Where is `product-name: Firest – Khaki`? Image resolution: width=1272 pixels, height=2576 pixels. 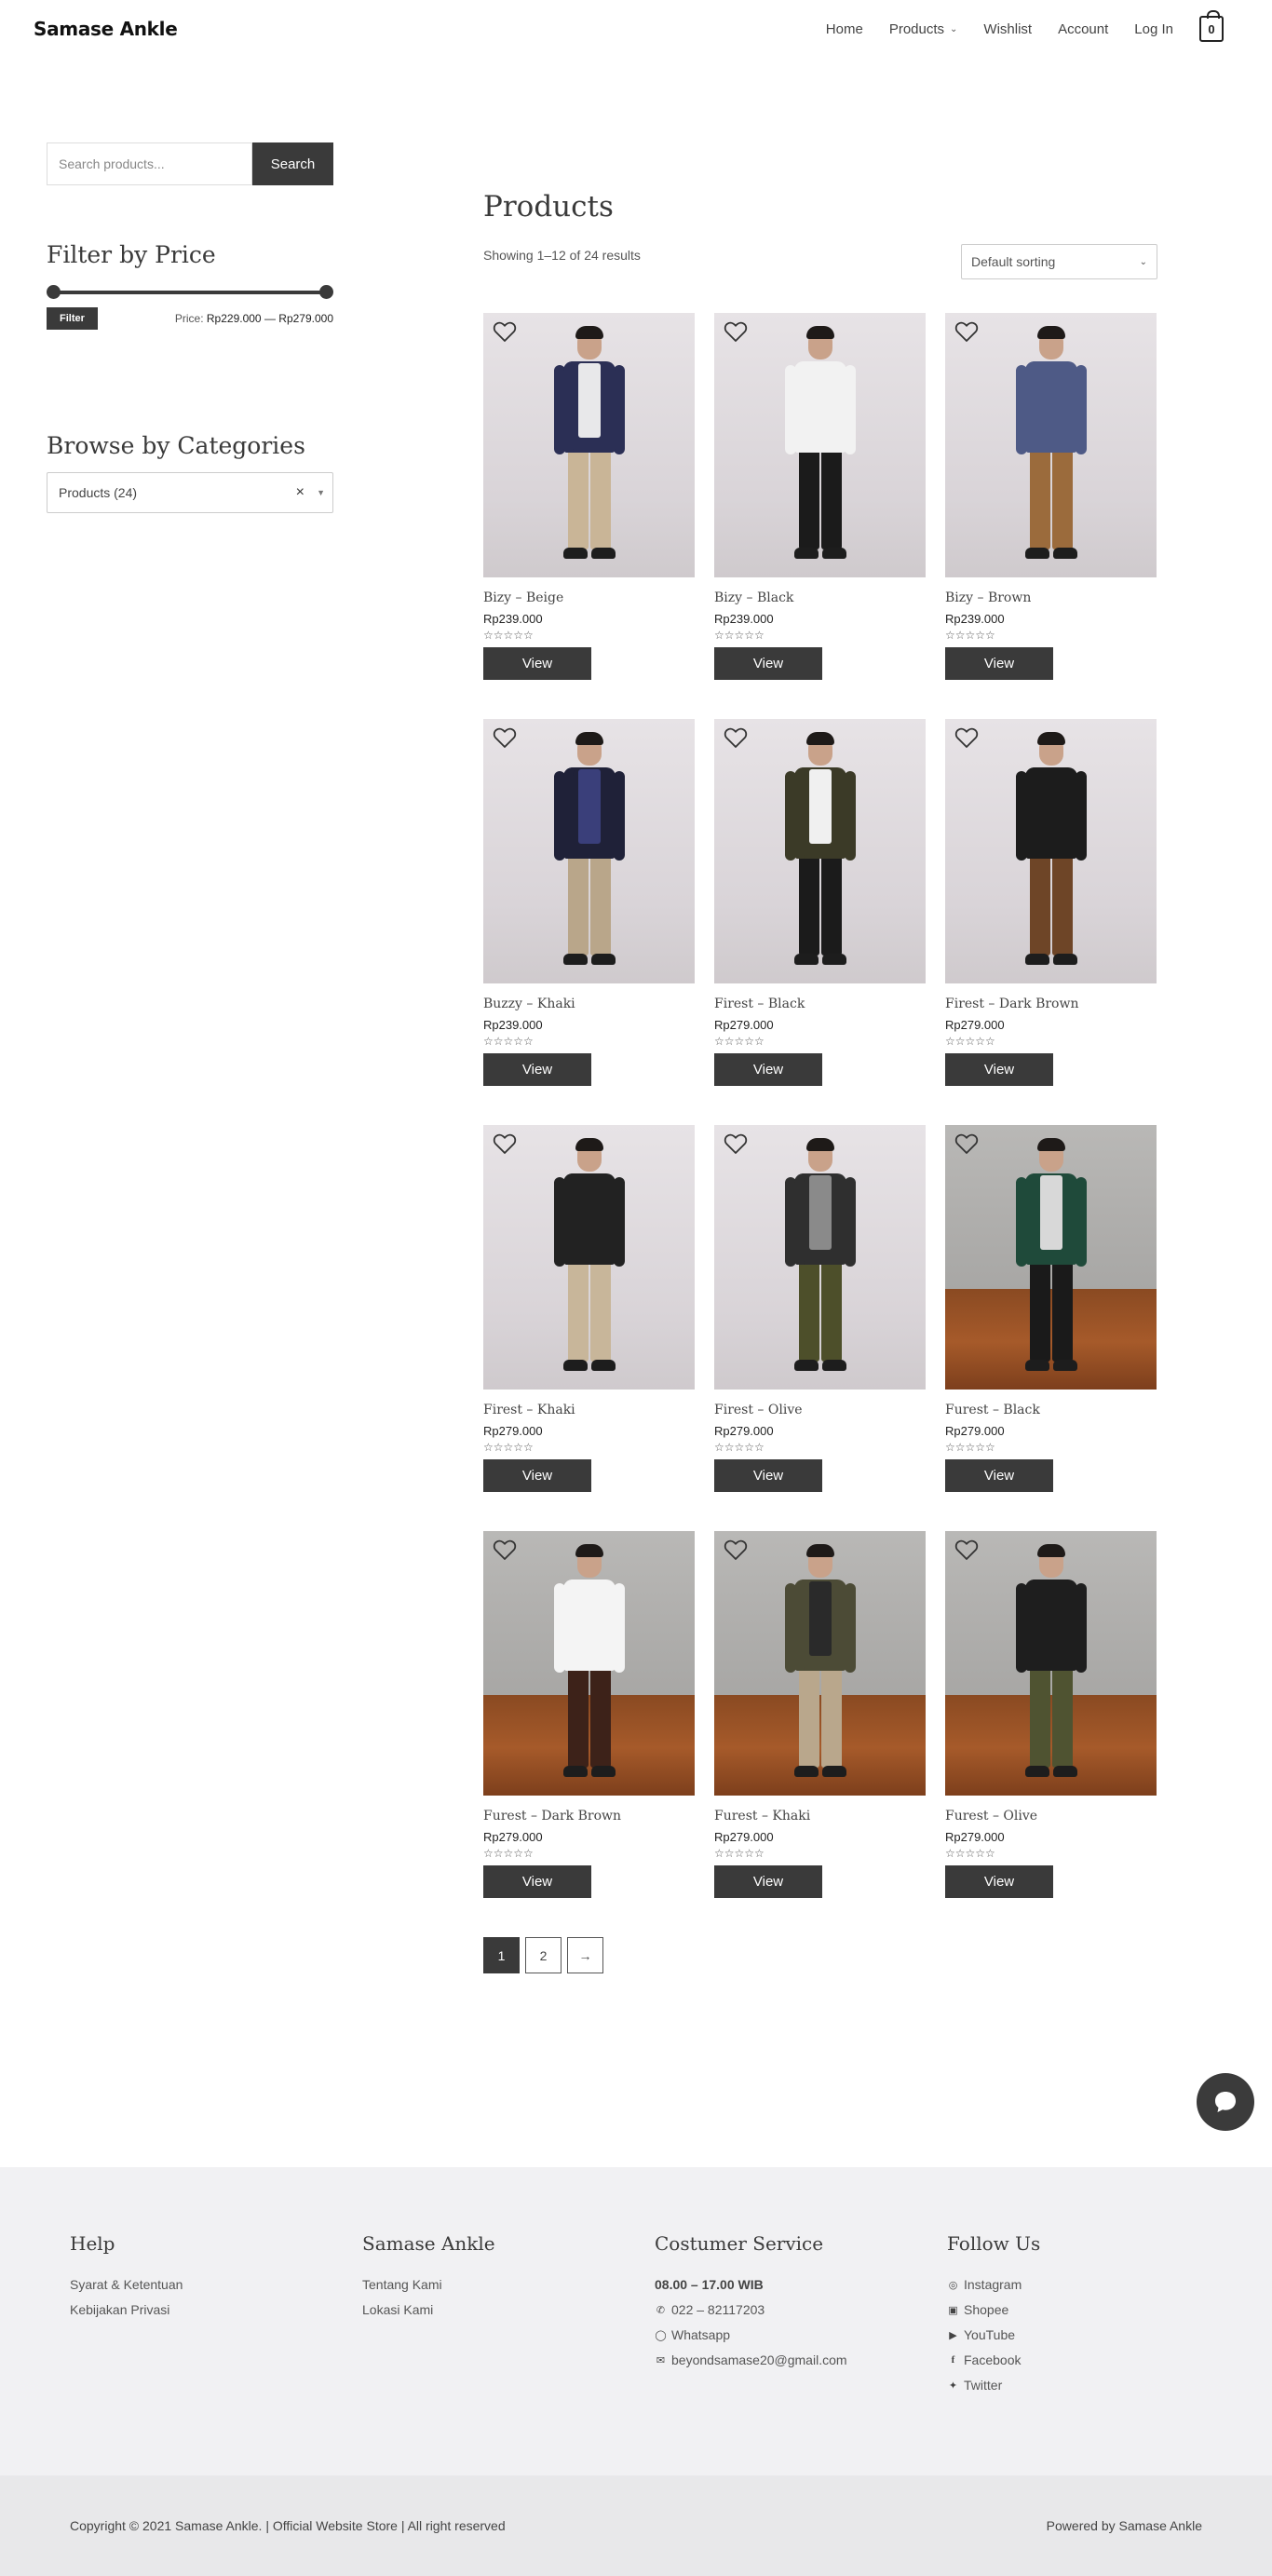 product-name: Firest – Khaki is located at coordinates (589, 1410).